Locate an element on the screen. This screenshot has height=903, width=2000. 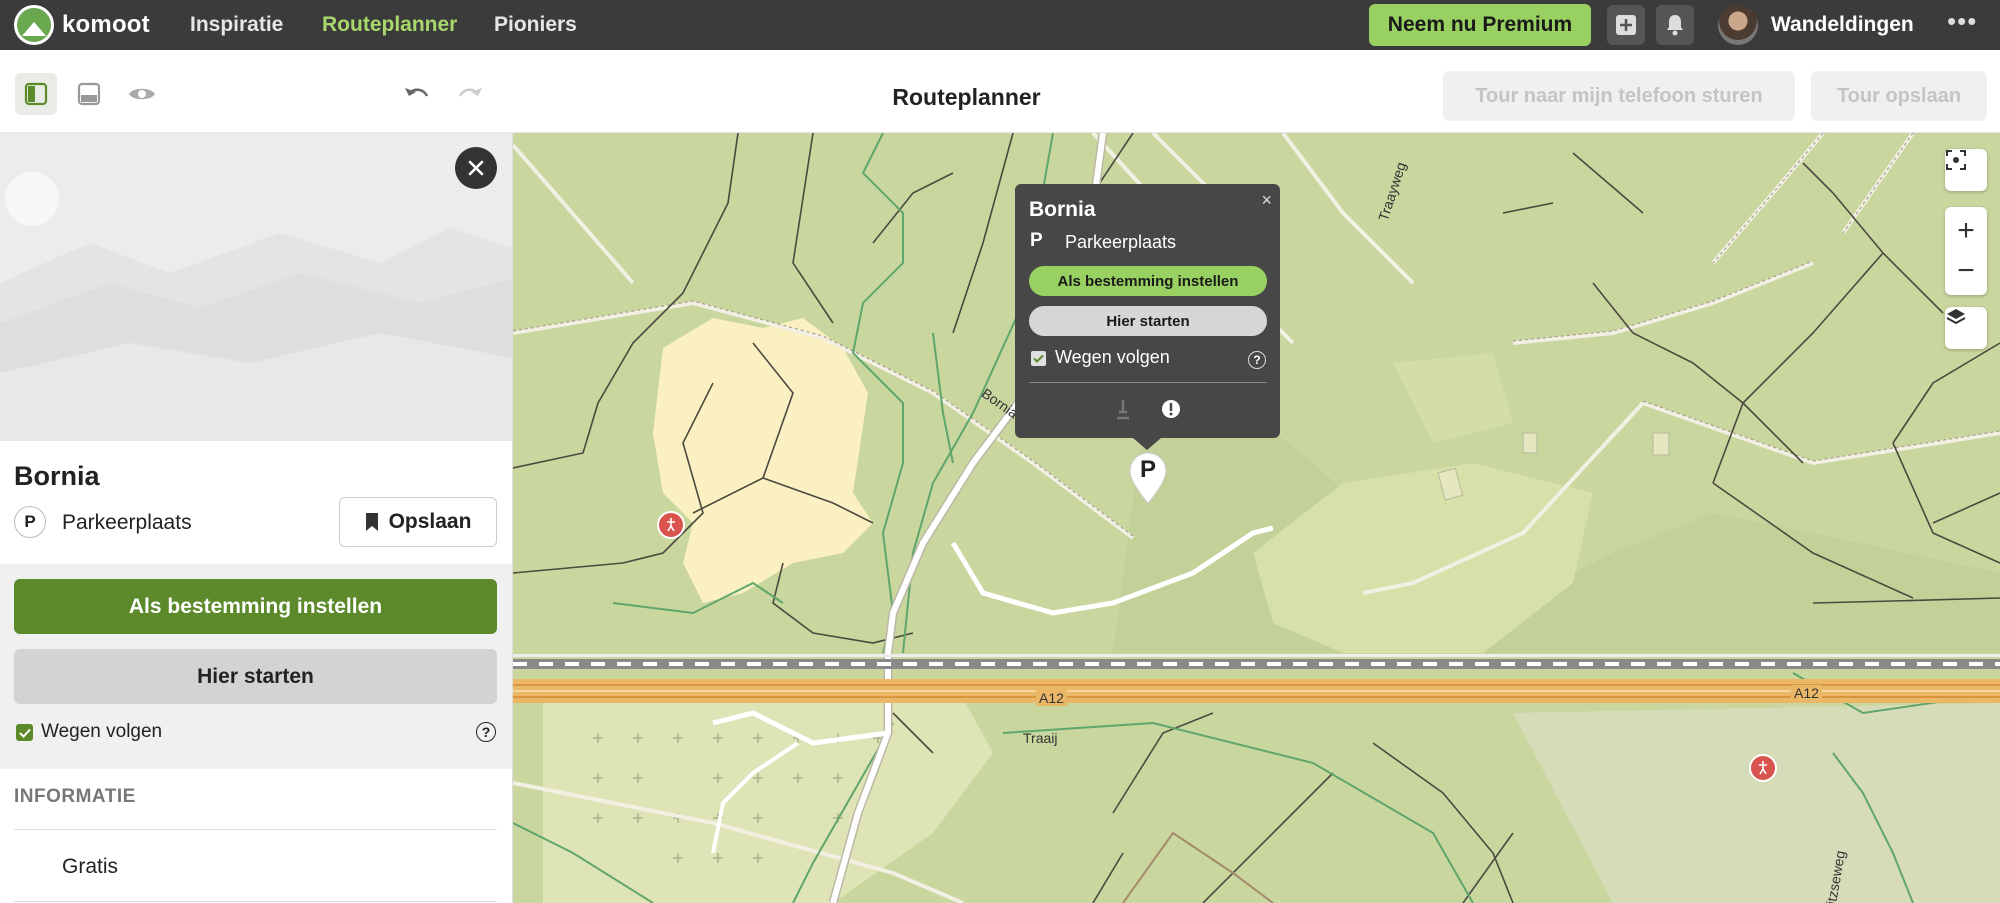
follow-roads-label: Wegen volgen is located at coordinates (102, 731).